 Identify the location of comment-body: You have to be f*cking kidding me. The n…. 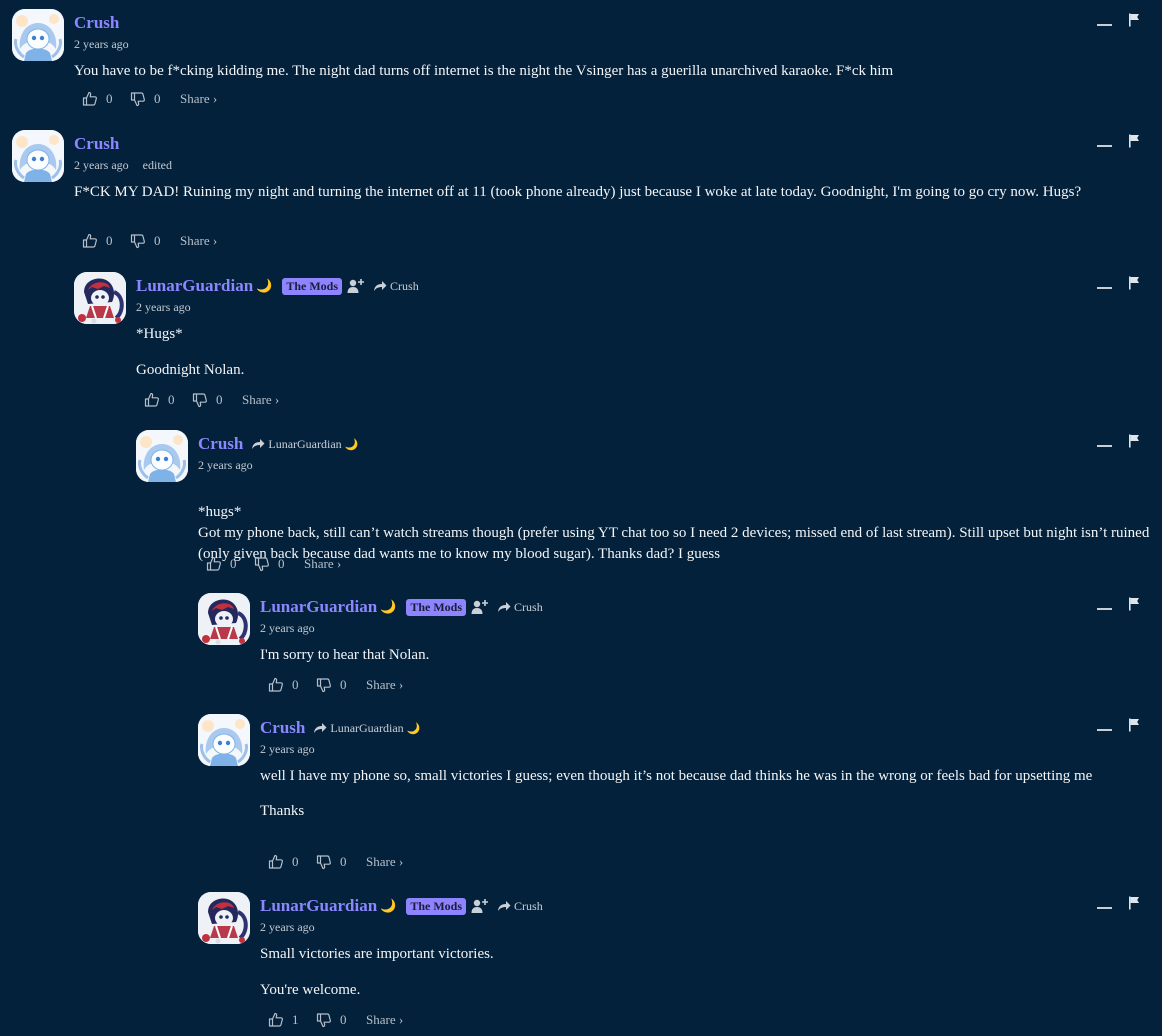
(614, 71).